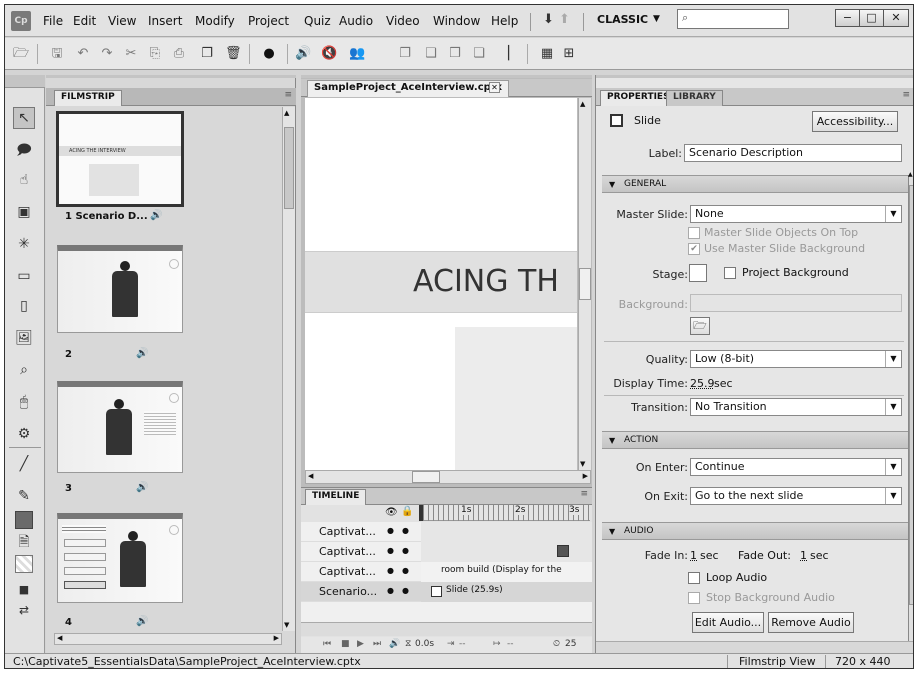 The height and width of the screenshot is (675, 918). I want to click on text-caption-tool-icon: 🗩, so click(24, 150).